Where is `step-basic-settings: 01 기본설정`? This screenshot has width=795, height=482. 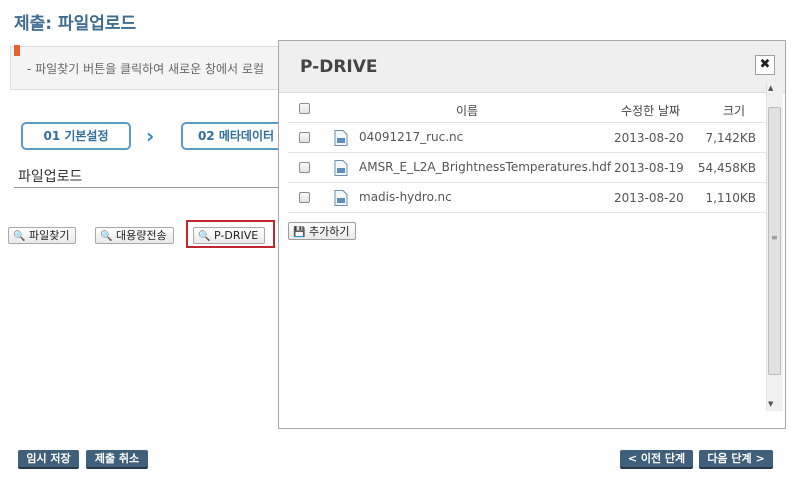
step-basic-settings: 01 기본설정 is located at coordinates (76, 136).